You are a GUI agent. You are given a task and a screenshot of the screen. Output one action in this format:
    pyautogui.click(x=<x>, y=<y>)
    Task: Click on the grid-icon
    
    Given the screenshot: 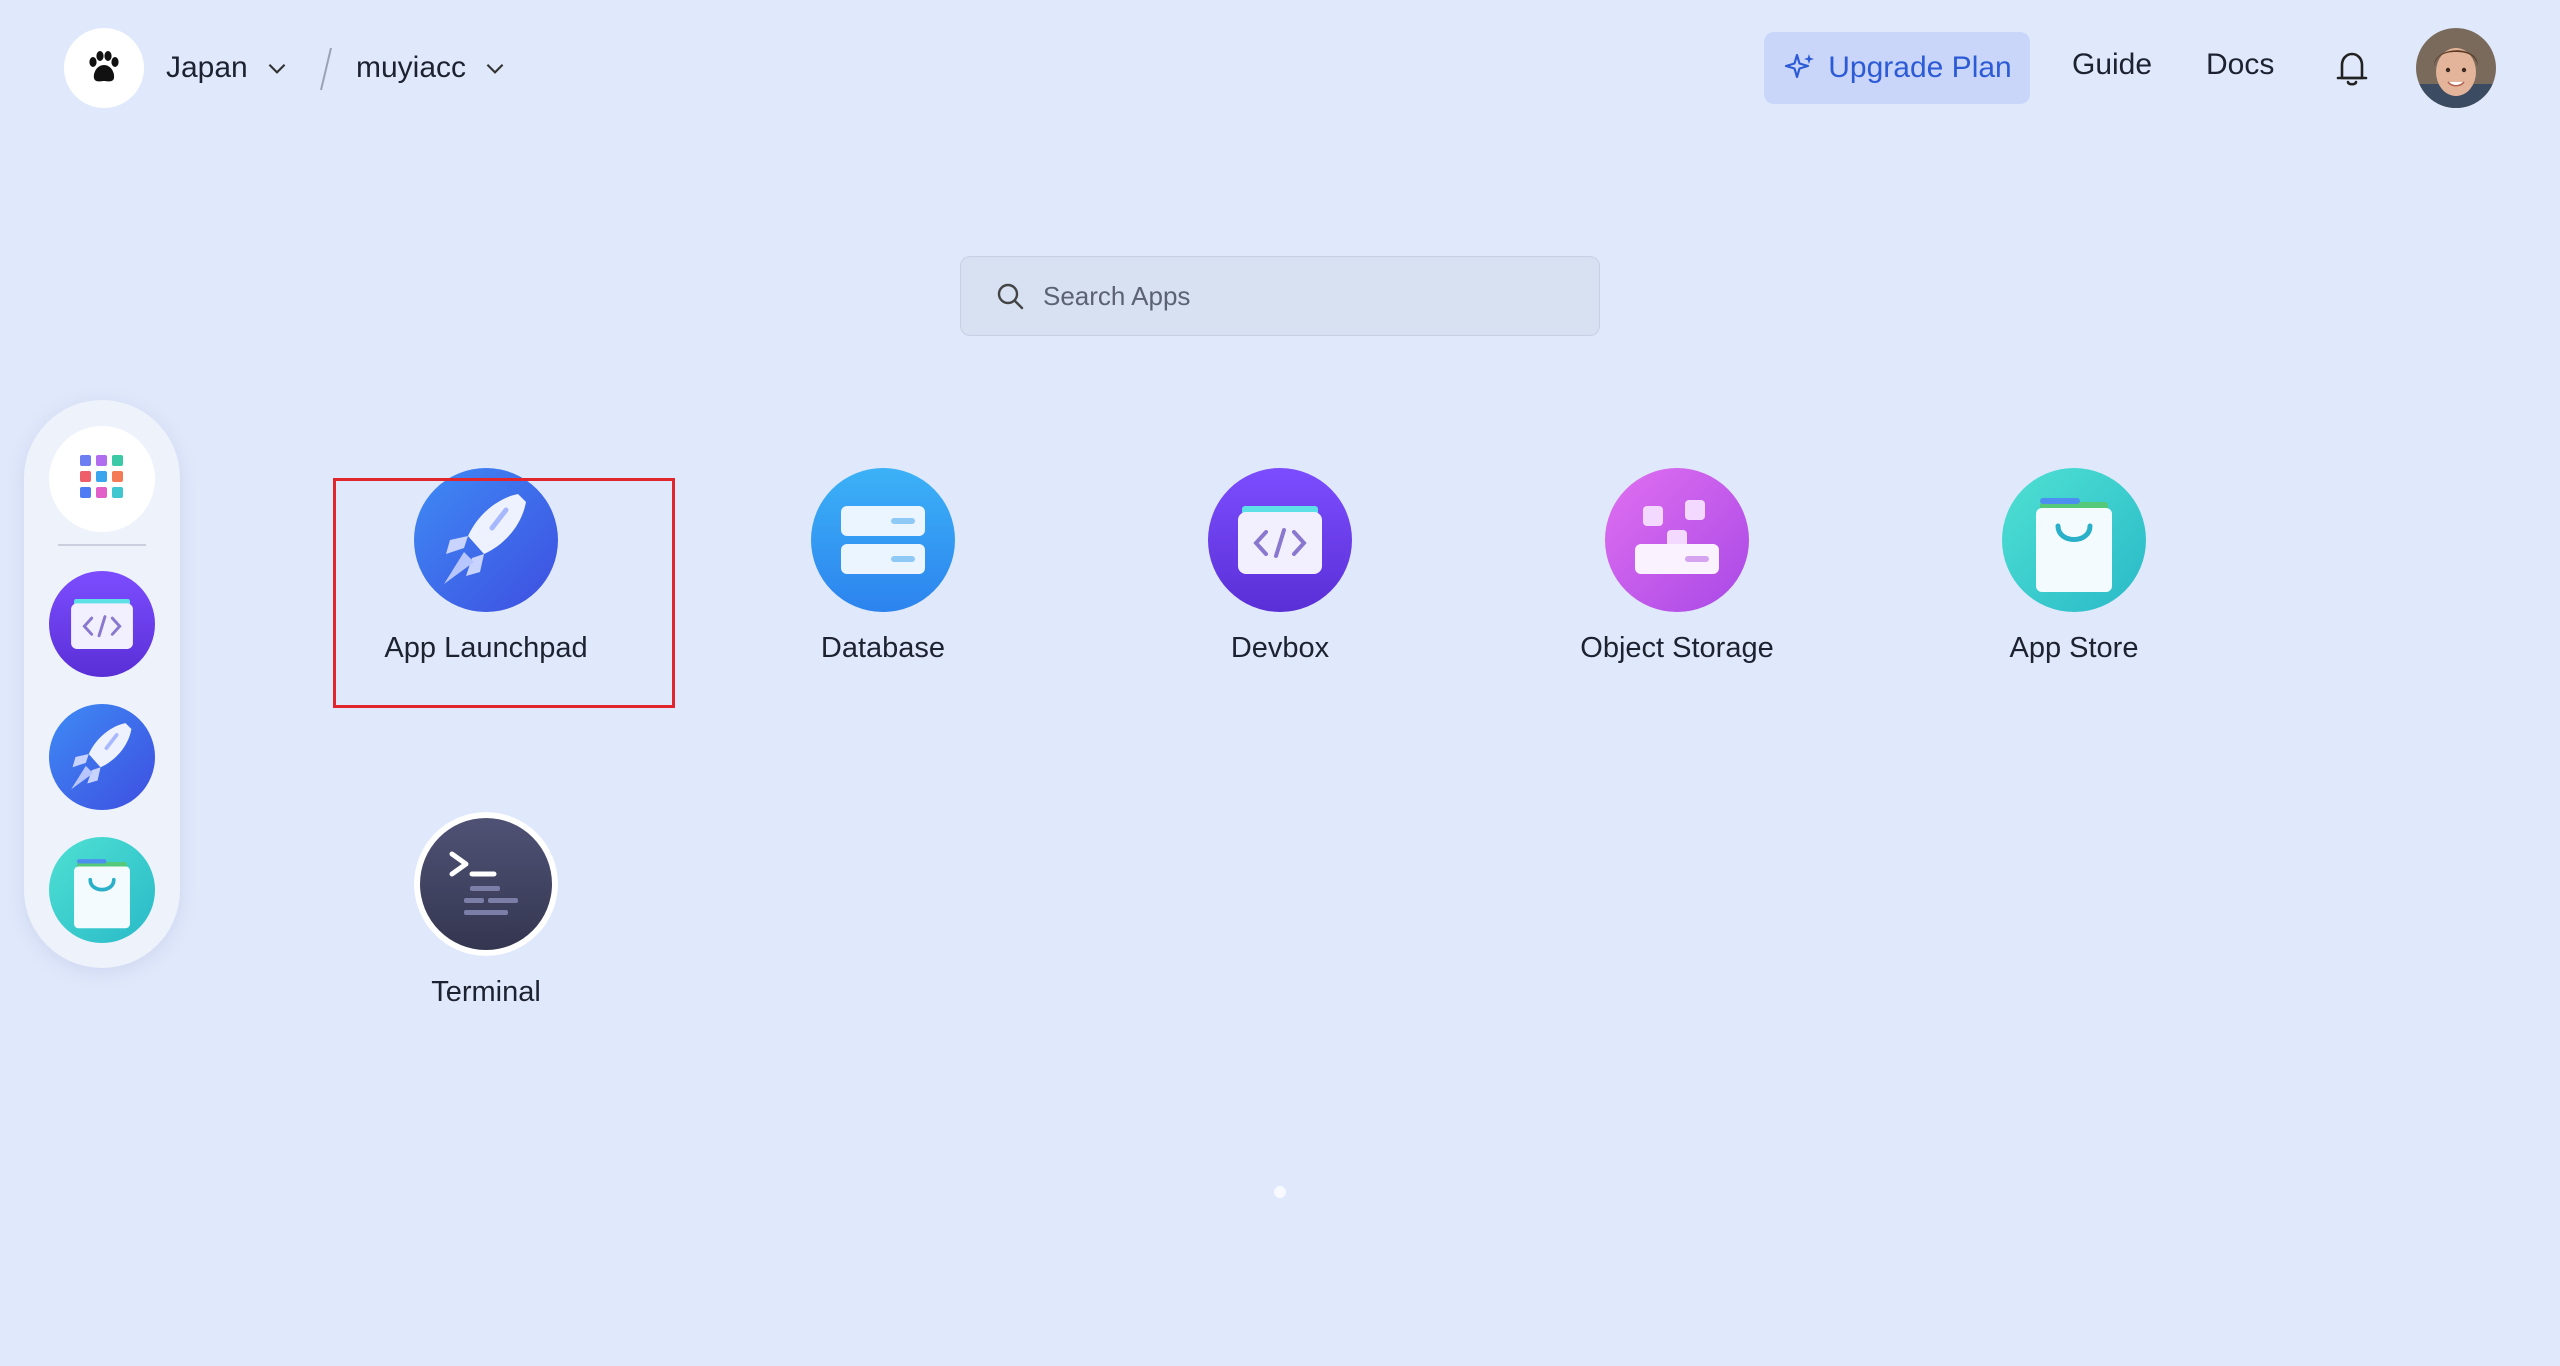 What is the action you would take?
    pyautogui.click(x=101, y=476)
    